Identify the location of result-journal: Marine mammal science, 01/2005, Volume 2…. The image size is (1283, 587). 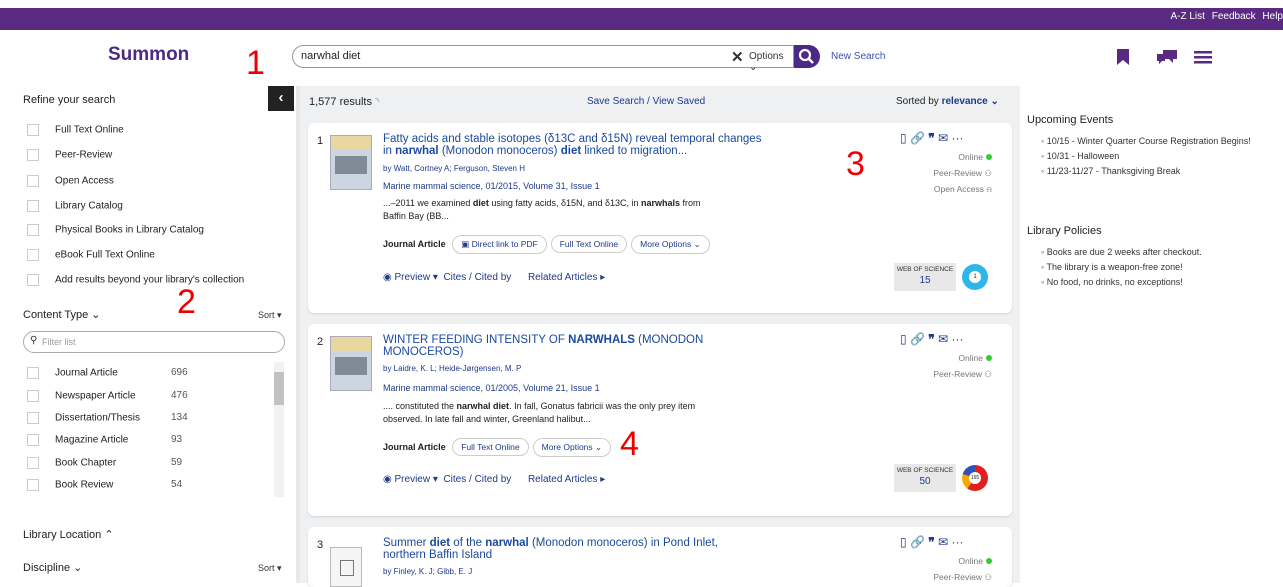
(491, 388).